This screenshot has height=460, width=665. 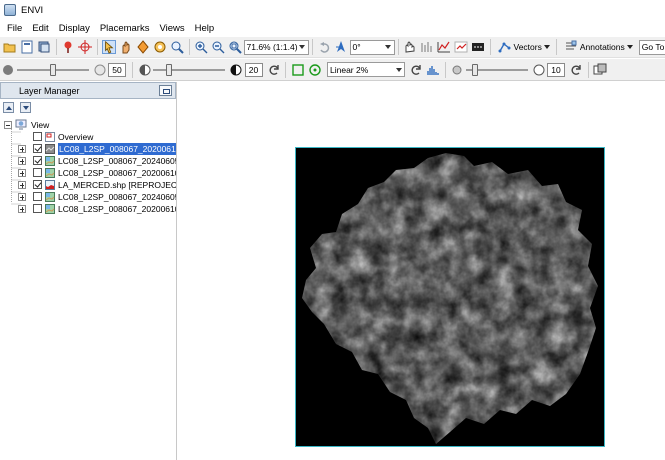 I want to click on tree-row-overview: Overview, so click(x=88, y=137).